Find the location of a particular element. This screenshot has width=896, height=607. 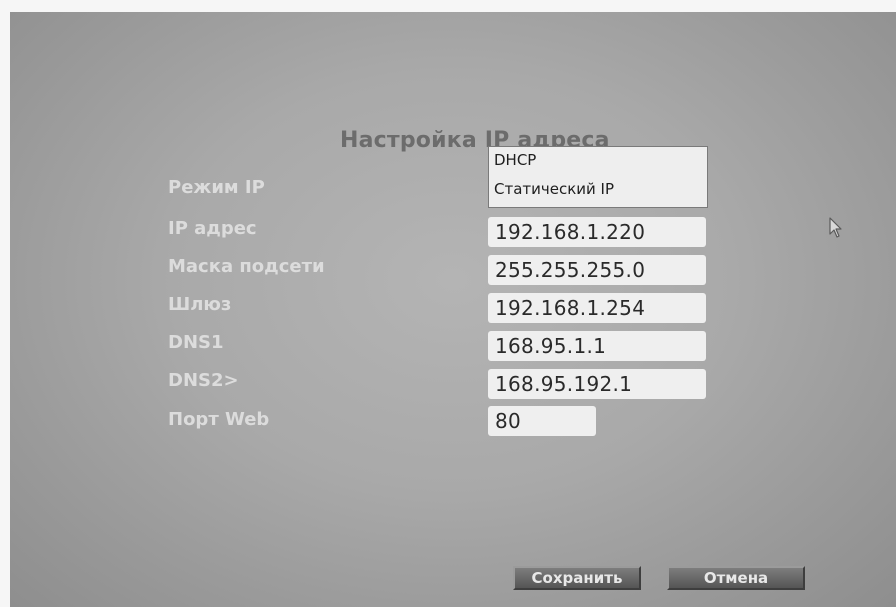

gateway-field: 192.168.1.254 is located at coordinates (597, 308).